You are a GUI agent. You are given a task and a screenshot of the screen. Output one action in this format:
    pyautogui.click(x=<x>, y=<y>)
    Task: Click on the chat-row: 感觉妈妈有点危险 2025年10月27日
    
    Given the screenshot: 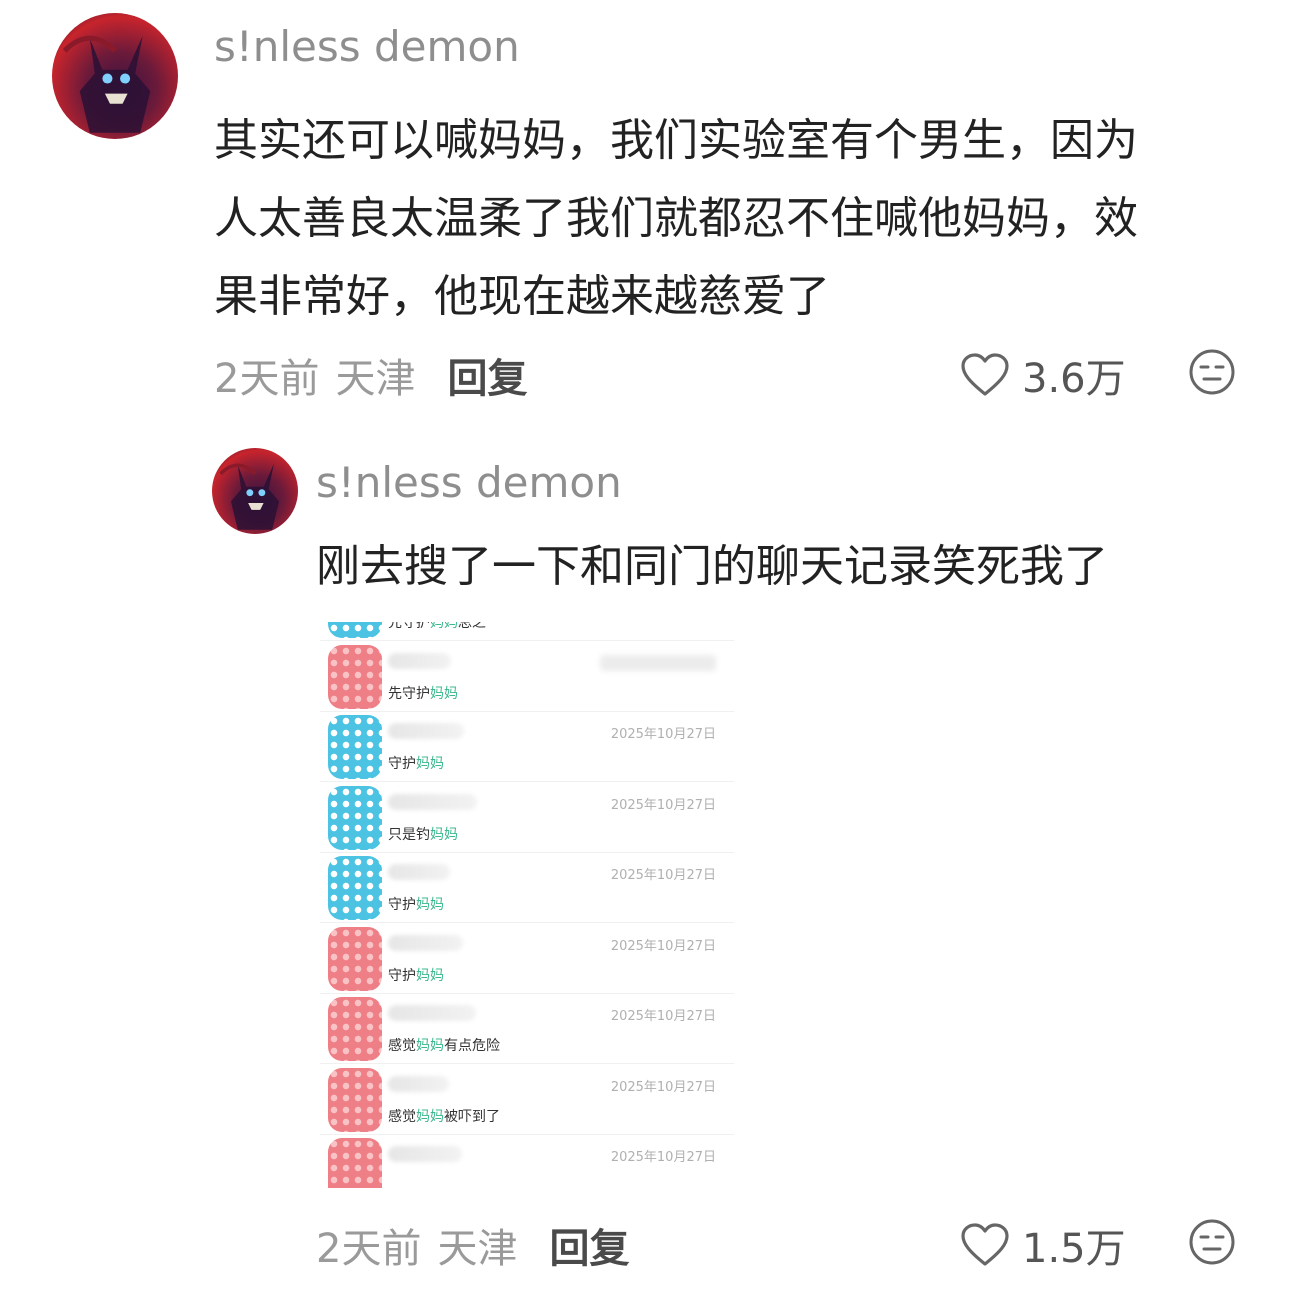 What is the action you would take?
    pyautogui.click(x=527, y=1028)
    